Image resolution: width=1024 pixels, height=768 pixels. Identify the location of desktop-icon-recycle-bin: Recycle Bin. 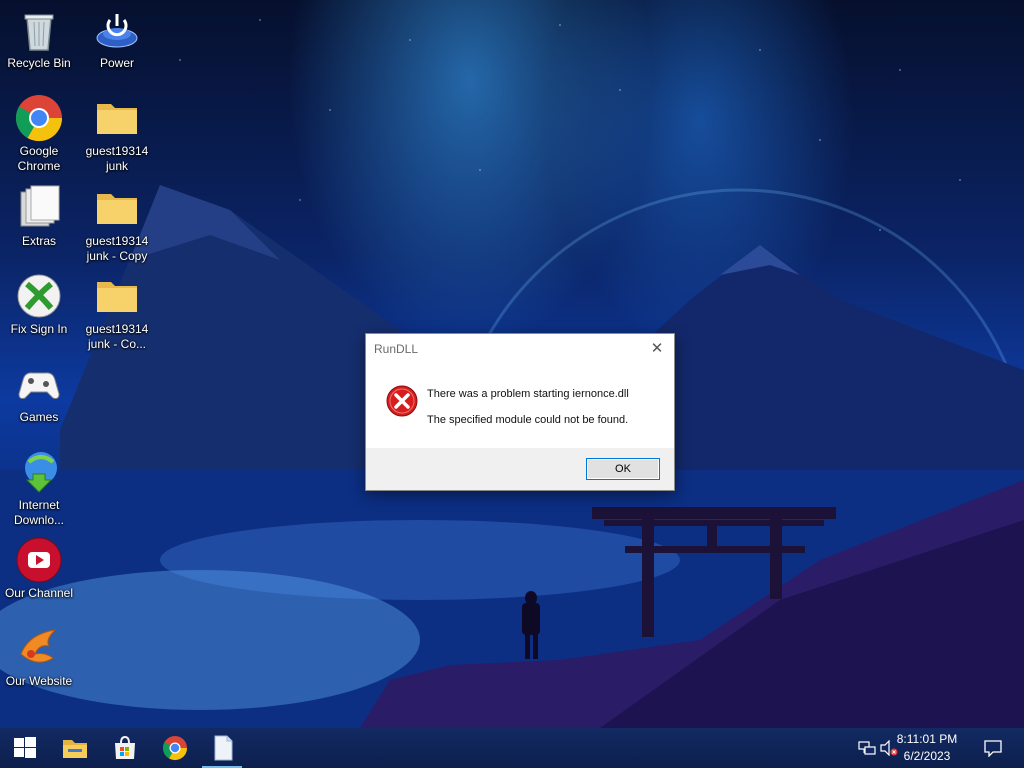
(39, 38).